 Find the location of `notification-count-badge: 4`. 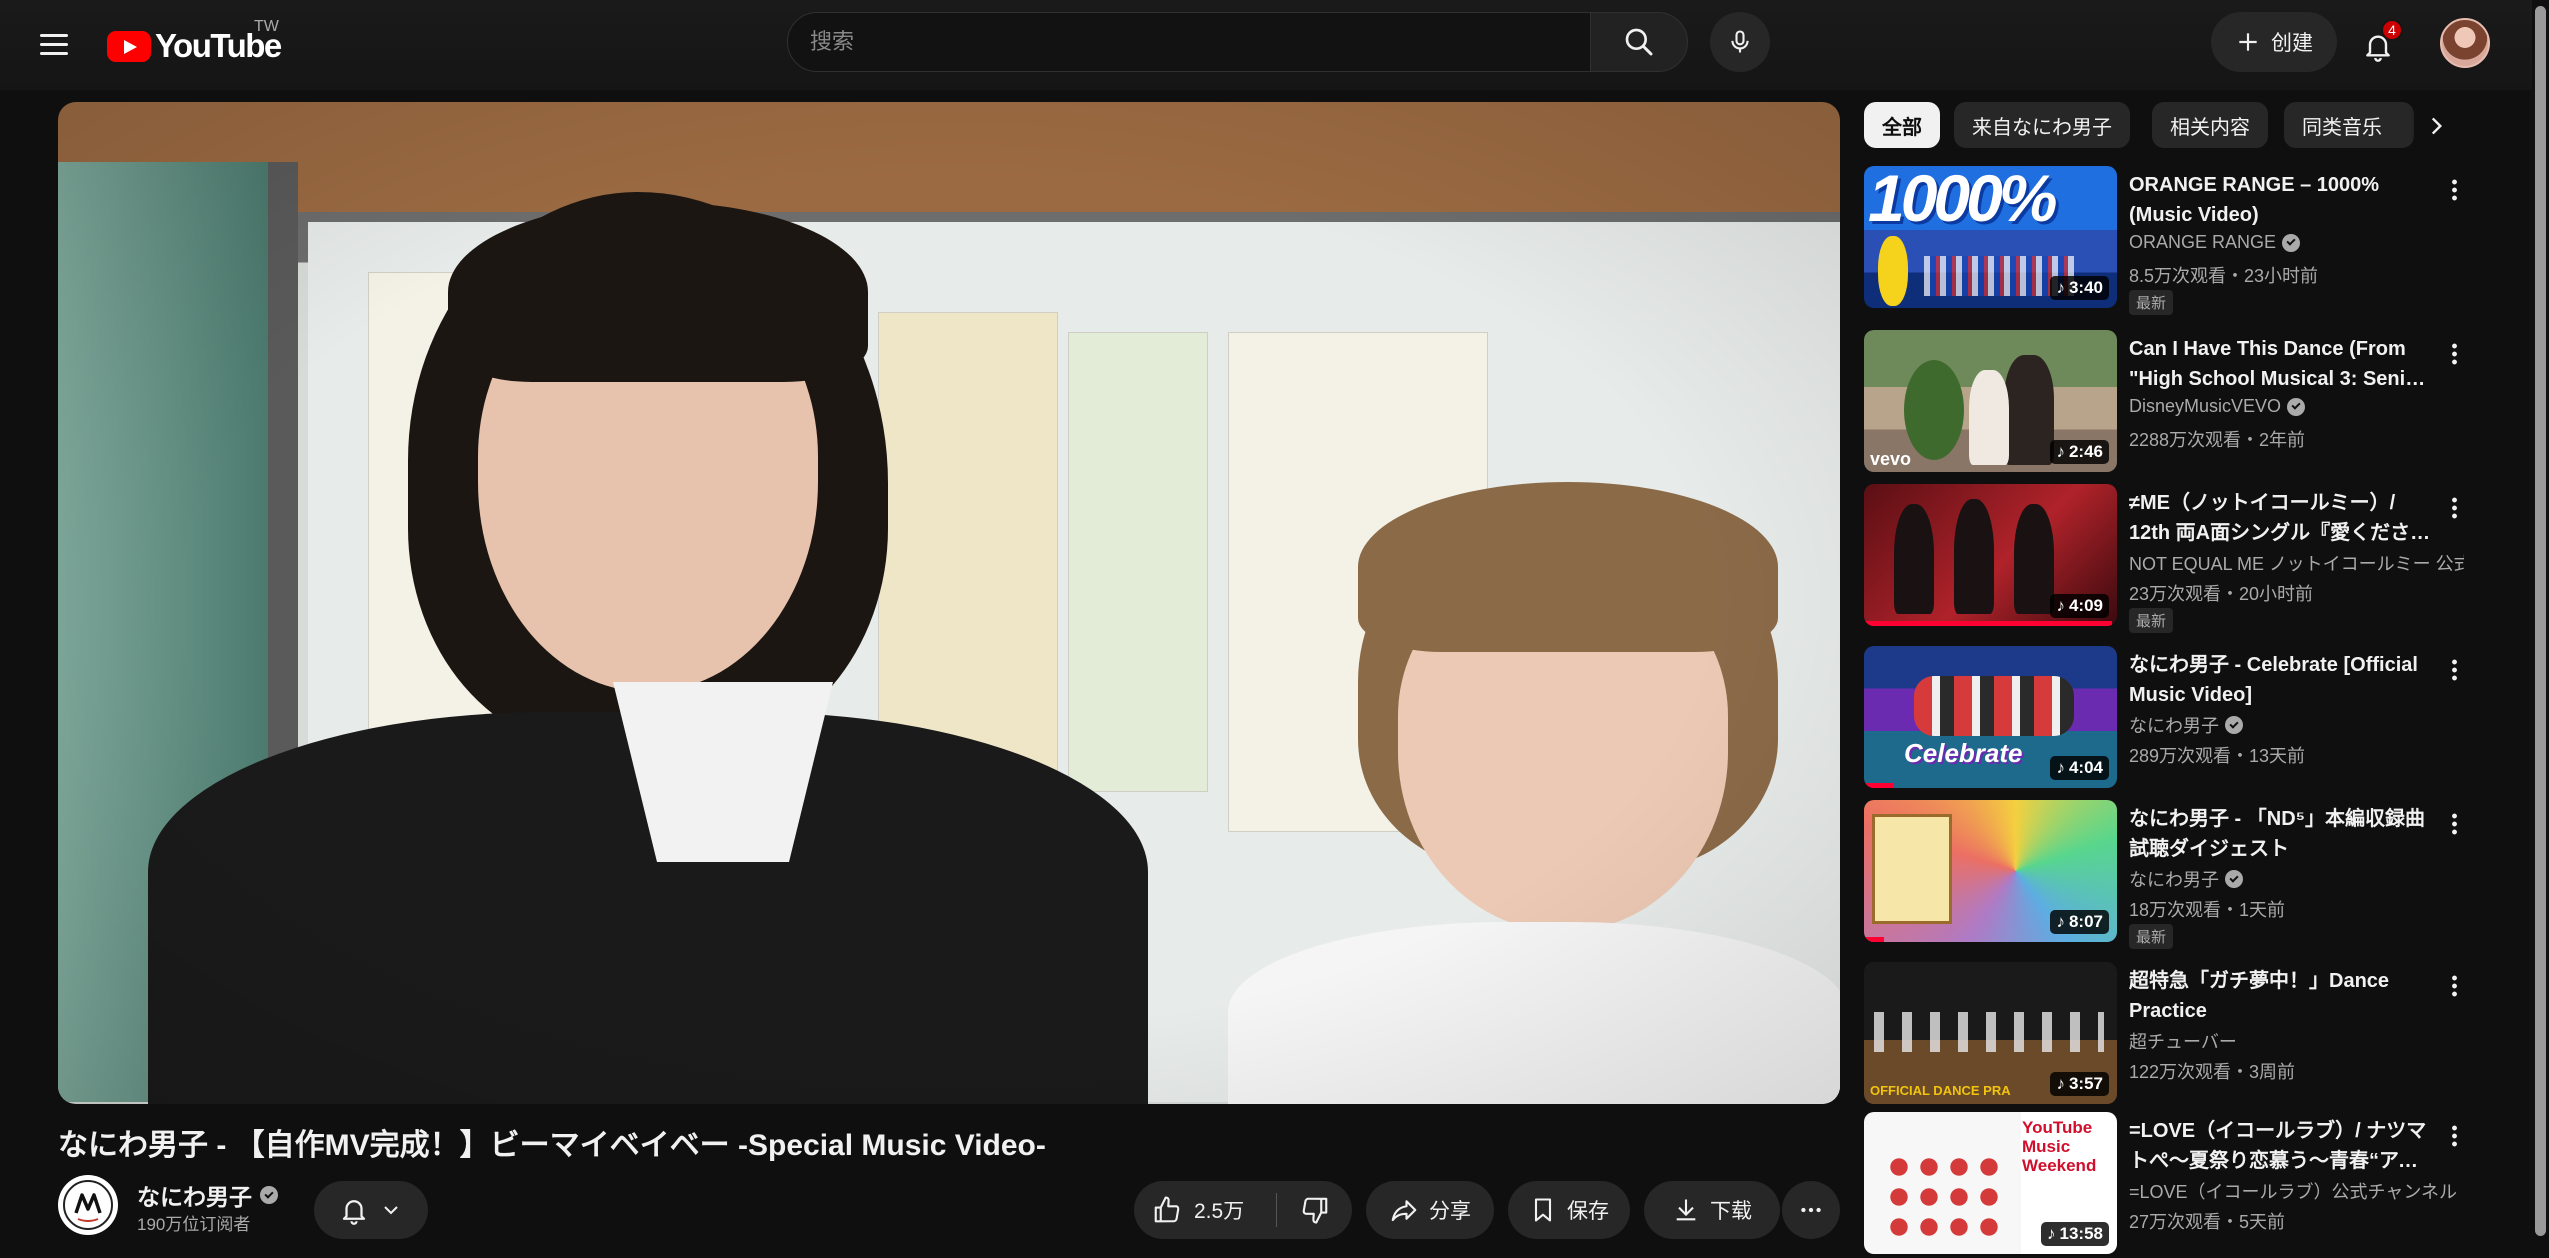

notification-count-badge: 4 is located at coordinates (2392, 30).